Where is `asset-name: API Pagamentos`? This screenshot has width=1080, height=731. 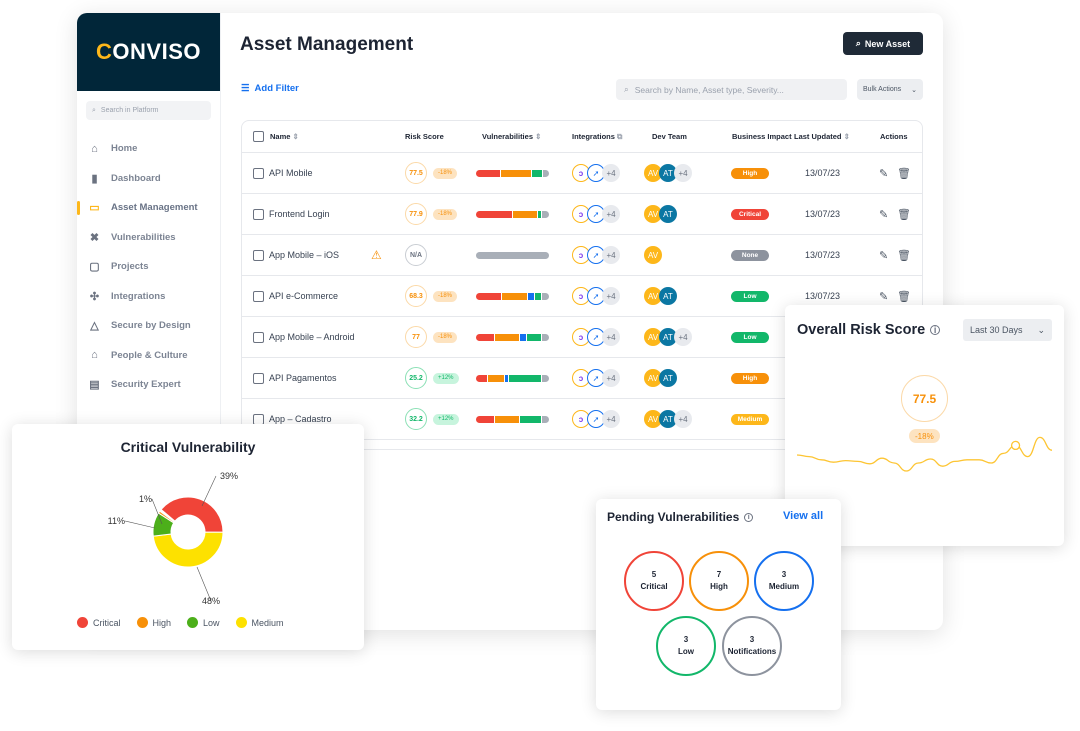 asset-name: API Pagamentos is located at coordinates (303, 378).